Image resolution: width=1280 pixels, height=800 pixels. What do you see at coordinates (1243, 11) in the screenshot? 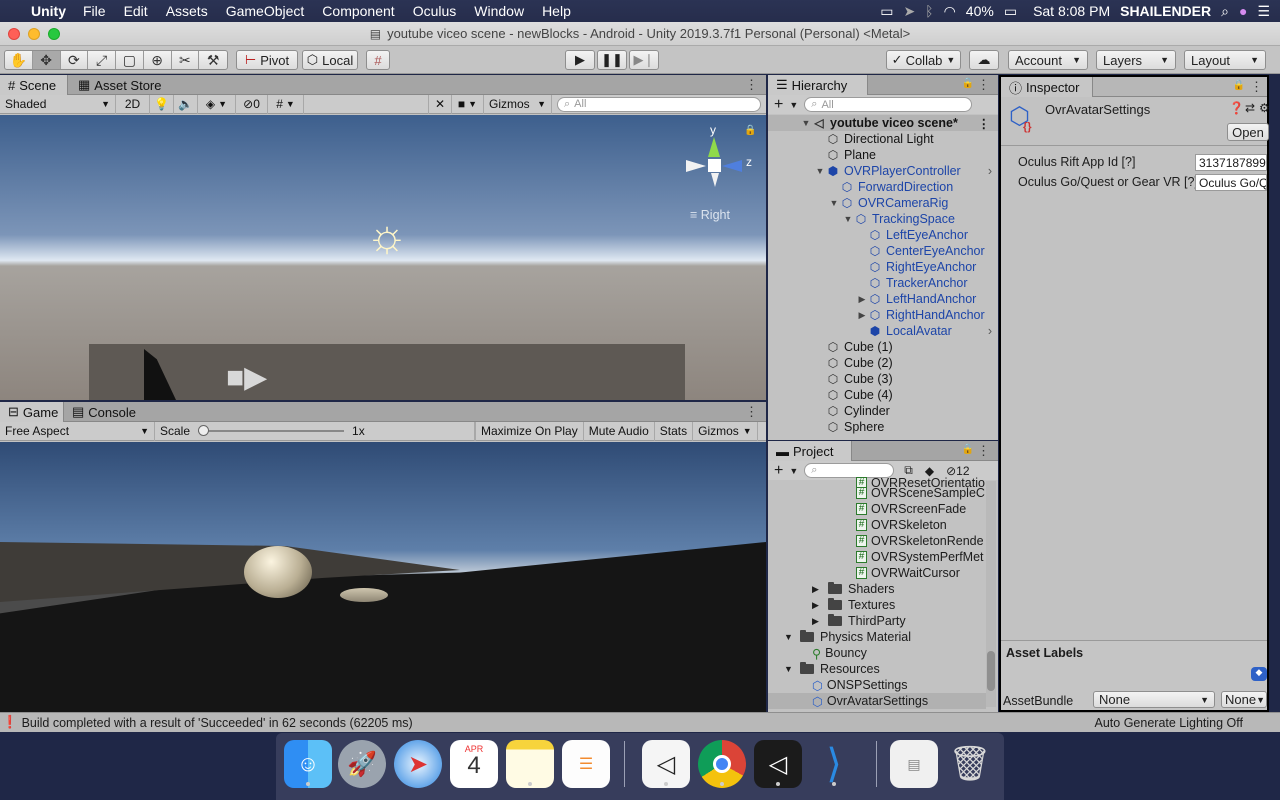
I see `siri-icon: ●` at bounding box center [1243, 11].